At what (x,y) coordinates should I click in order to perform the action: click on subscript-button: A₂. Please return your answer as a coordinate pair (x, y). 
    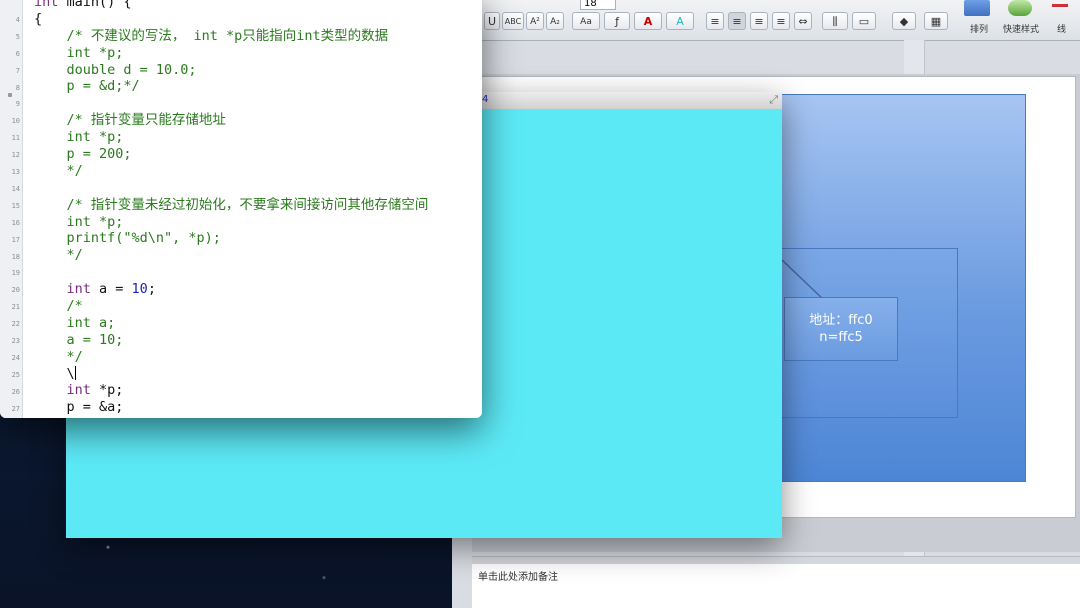
    Looking at the image, I should click on (555, 21).